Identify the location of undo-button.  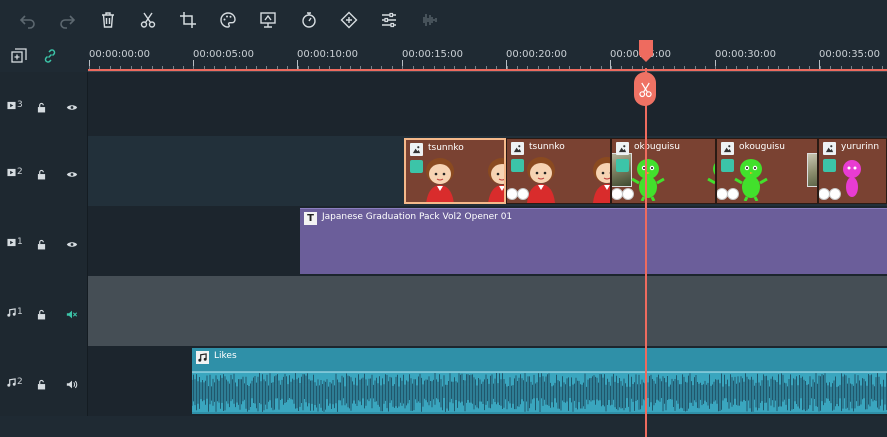
(28, 20).